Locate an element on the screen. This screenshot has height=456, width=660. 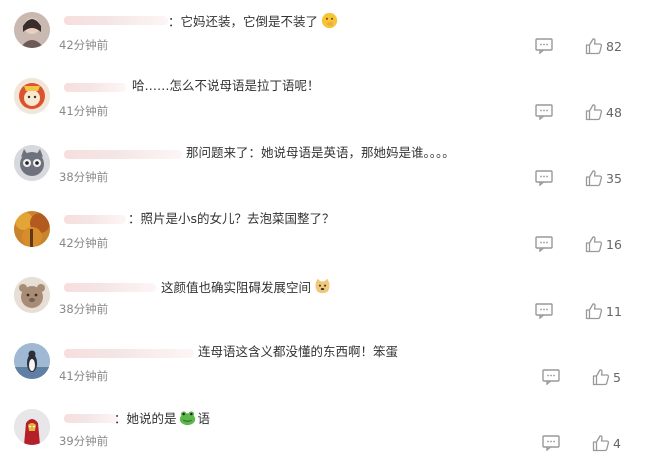
like-count: 35 is located at coordinates (614, 178).